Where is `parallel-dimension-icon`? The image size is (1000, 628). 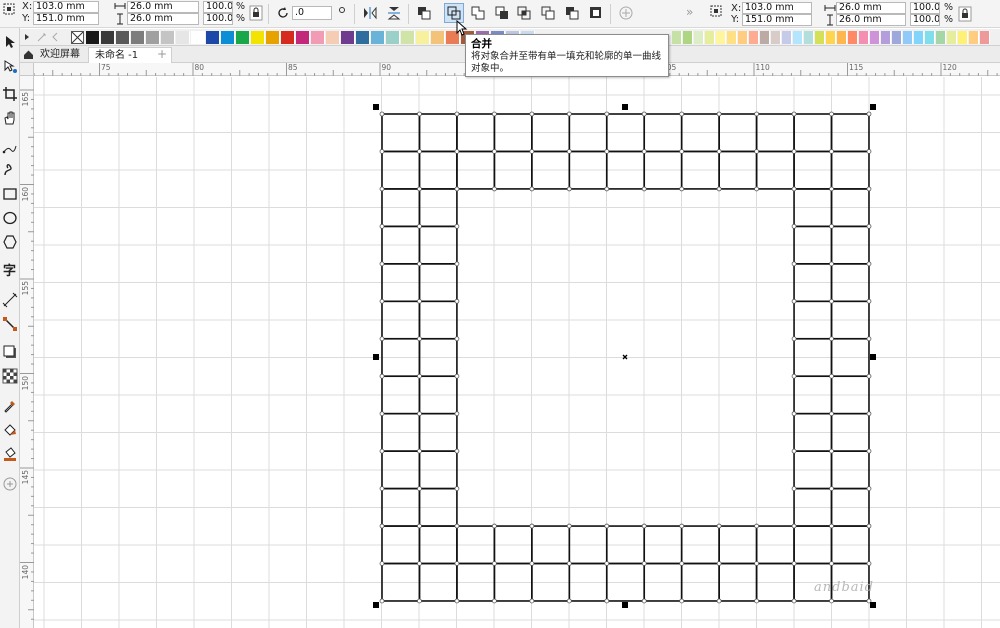 parallel-dimension-icon is located at coordinates (10, 300).